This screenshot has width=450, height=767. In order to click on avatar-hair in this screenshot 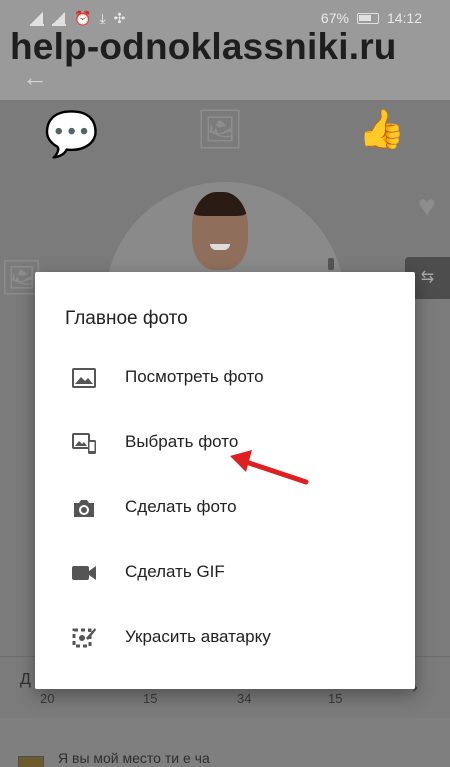, I will do `click(220, 204)`.